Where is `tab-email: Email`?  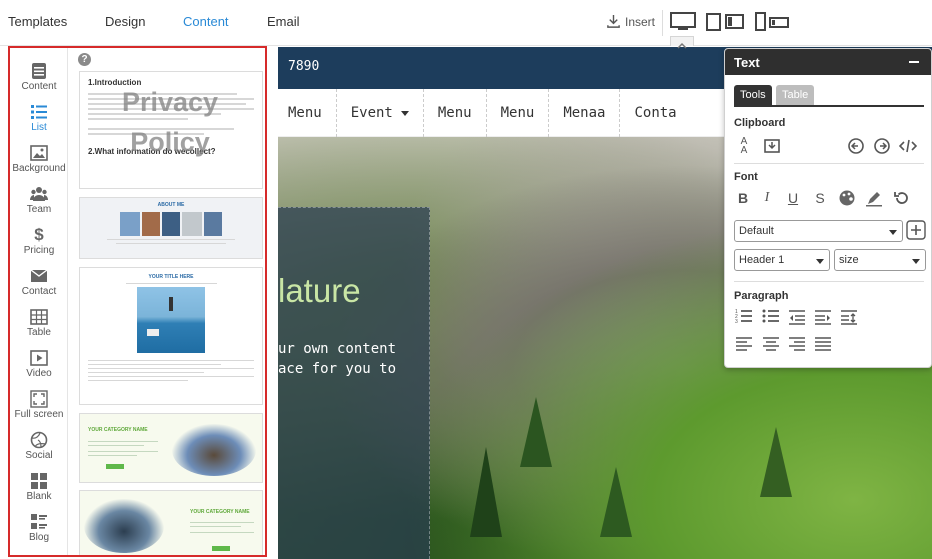 tab-email: Email is located at coordinates (283, 21).